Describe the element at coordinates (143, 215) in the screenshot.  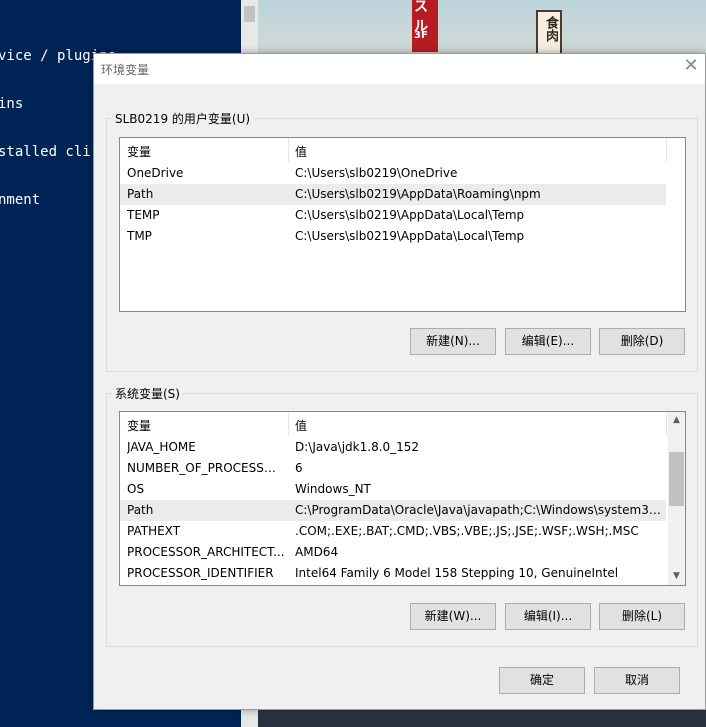
I see `variable-name: TEMP` at that location.